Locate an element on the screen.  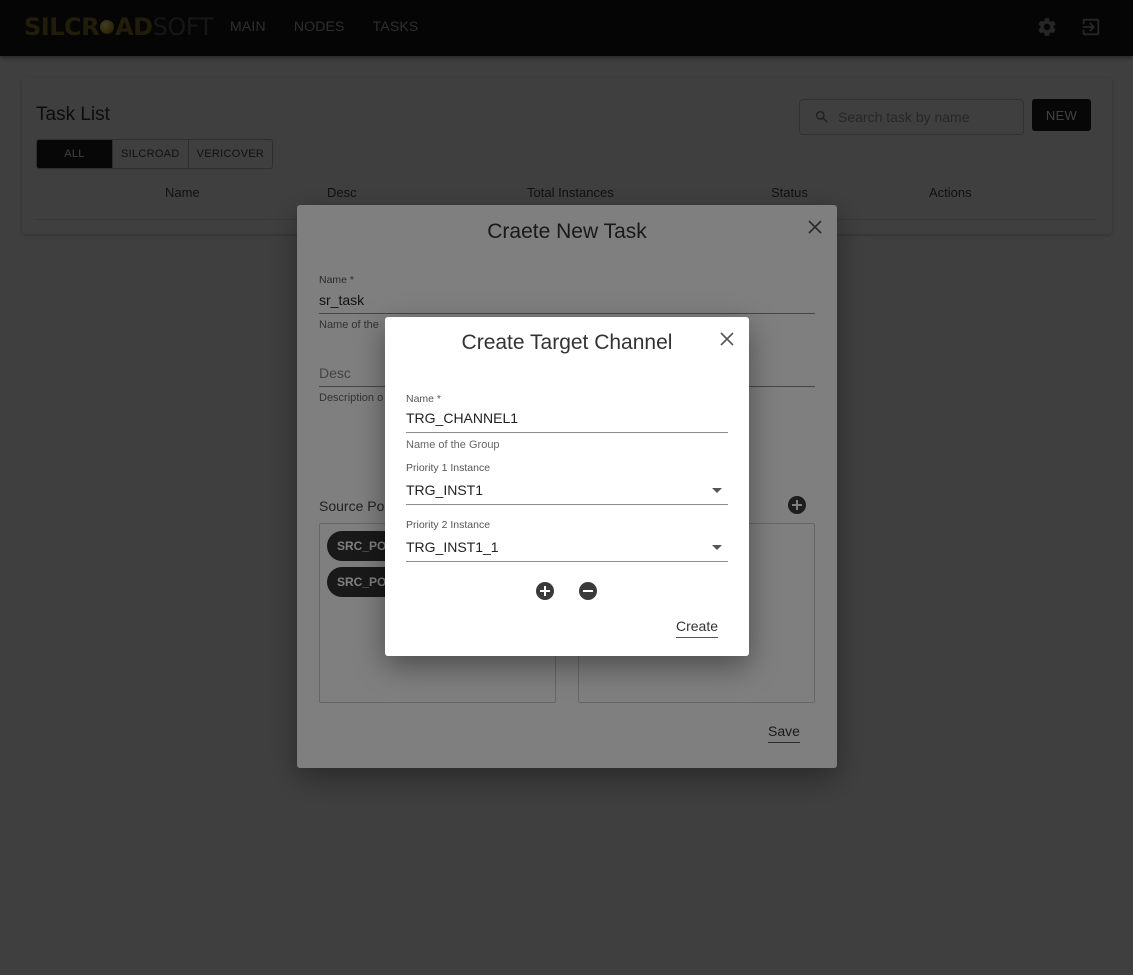
priority2-label: Priority 2 Instance is located at coordinates (448, 525).